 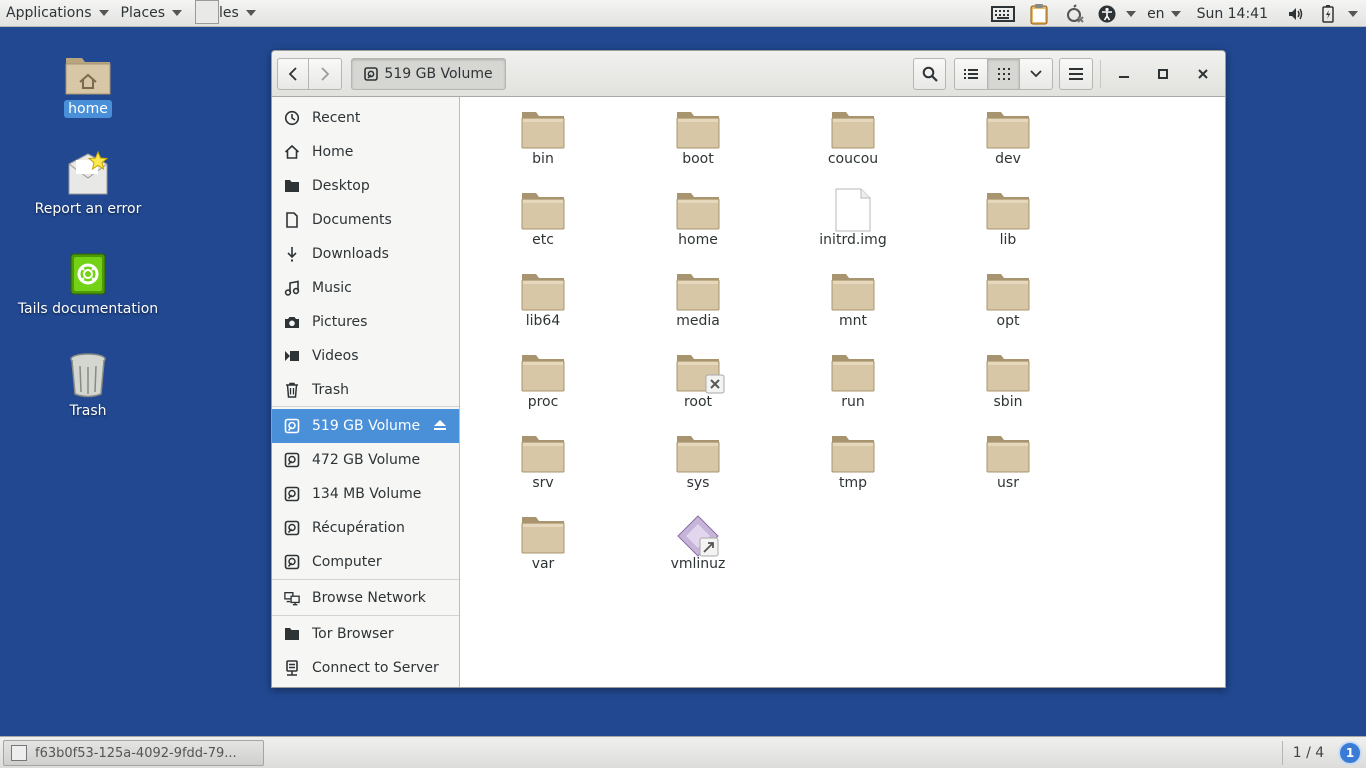 I want to click on view-options-button, so click(x=1036, y=74).